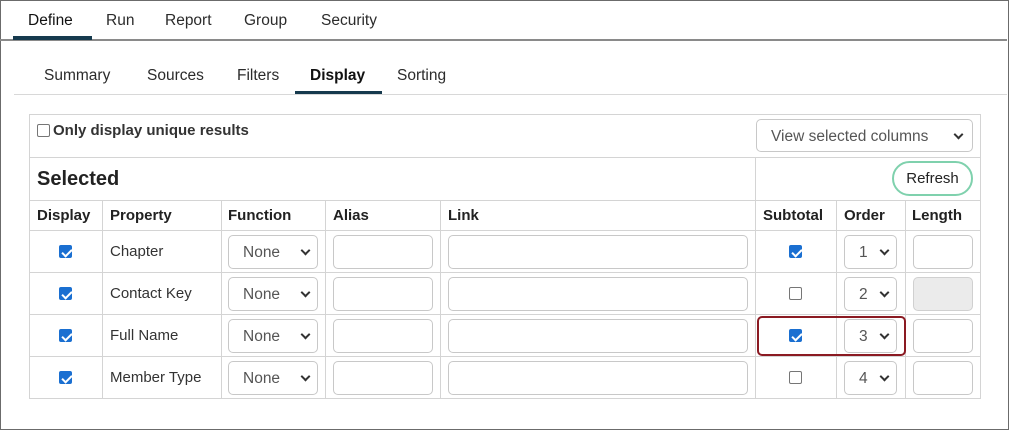  I want to click on tab-report: Report, so click(188, 21).